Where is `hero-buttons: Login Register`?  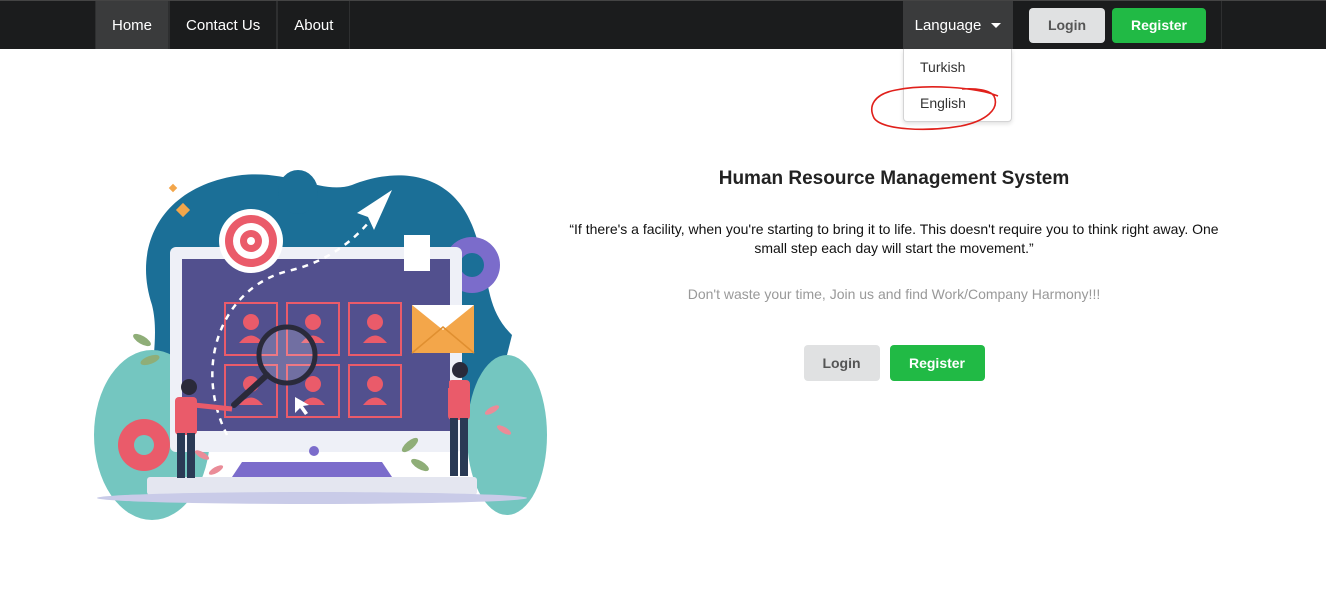
hero-buttons: Login Register is located at coordinates (894, 363).